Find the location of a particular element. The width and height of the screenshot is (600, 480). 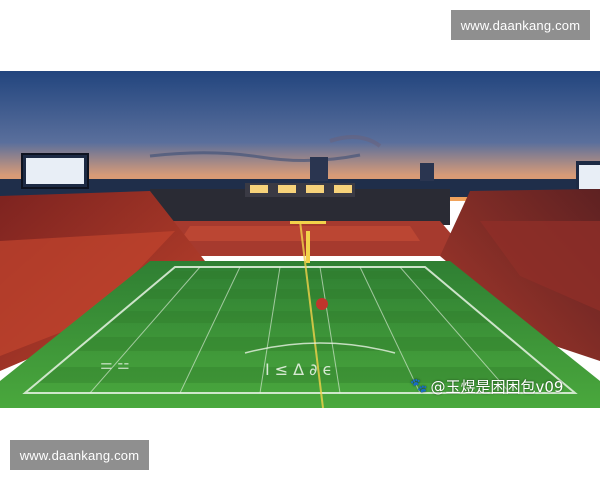

watermark-top: www.daankang.com is located at coordinates (520, 25).